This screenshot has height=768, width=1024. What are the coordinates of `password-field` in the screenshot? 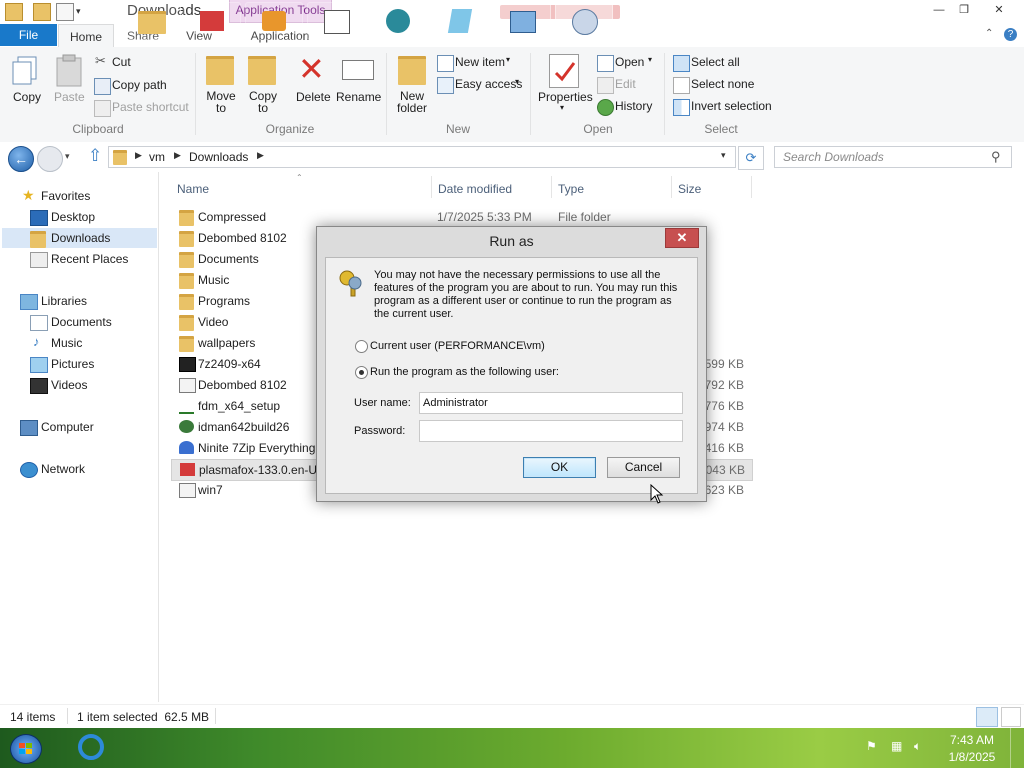 It's located at (551, 431).